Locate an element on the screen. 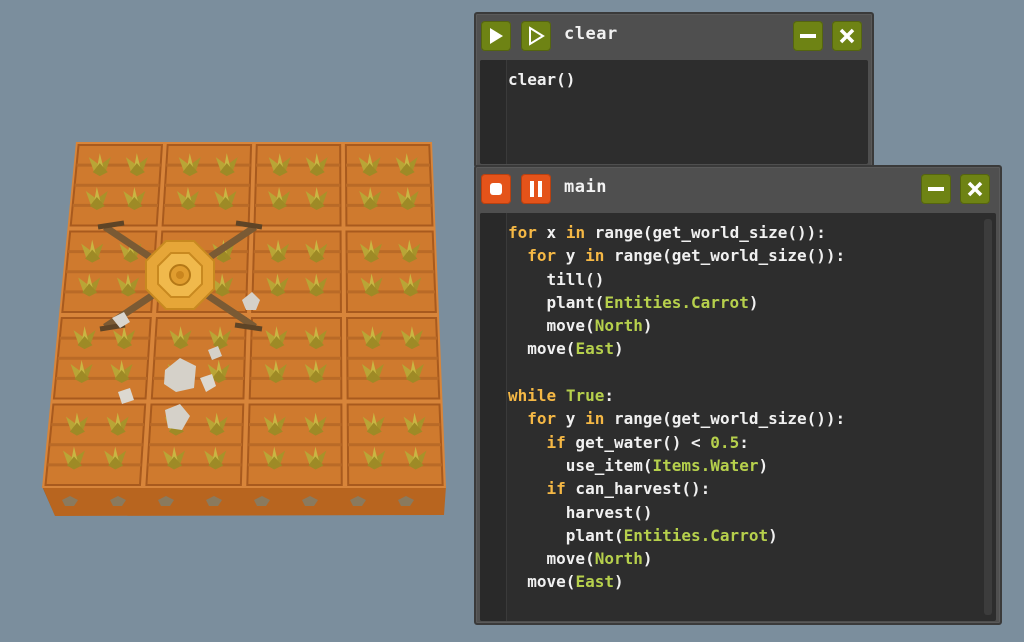 This screenshot has width=1024, height=642. play-outline-icon is located at coordinates (537, 36).